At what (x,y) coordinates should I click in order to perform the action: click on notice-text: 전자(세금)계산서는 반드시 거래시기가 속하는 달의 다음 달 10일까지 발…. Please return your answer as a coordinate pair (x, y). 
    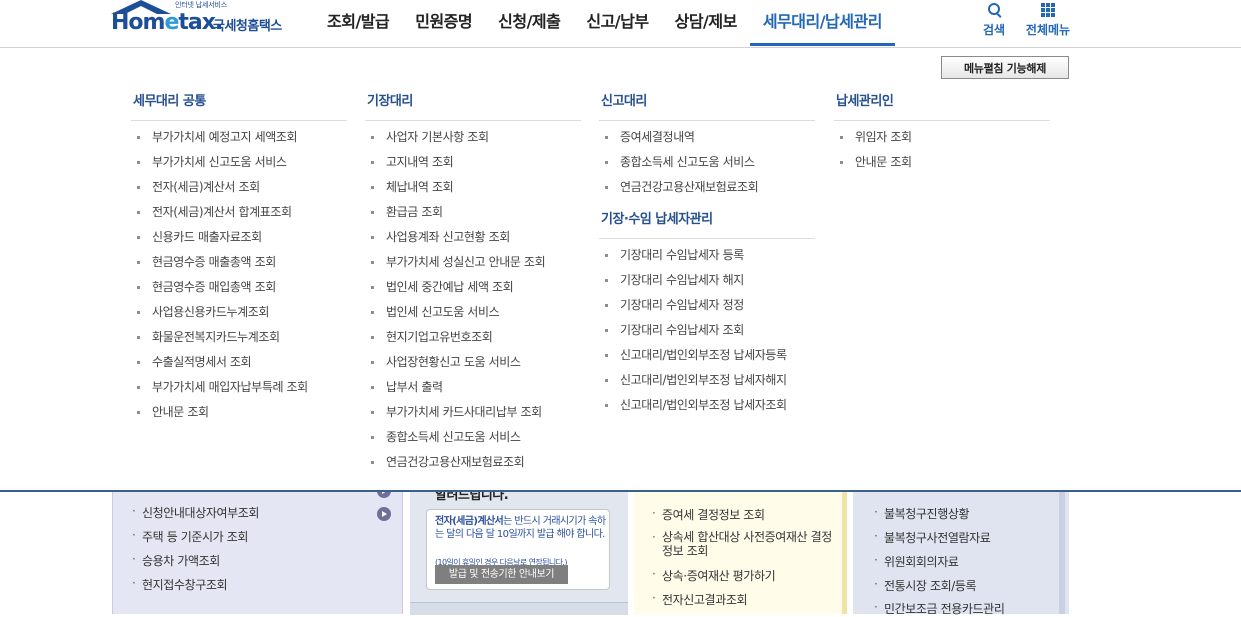
    Looking at the image, I should click on (520, 528).